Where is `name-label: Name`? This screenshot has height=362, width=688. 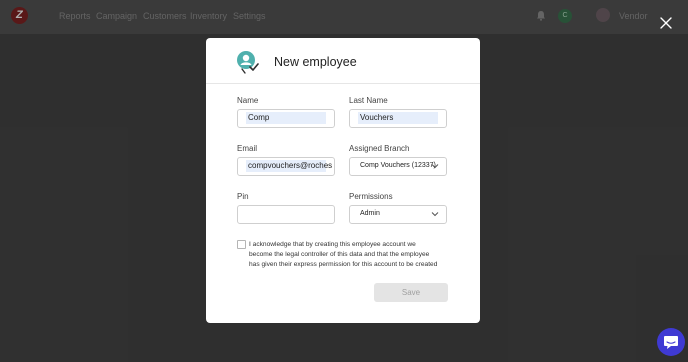
name-label: Name is located at coordinates (248, 100).